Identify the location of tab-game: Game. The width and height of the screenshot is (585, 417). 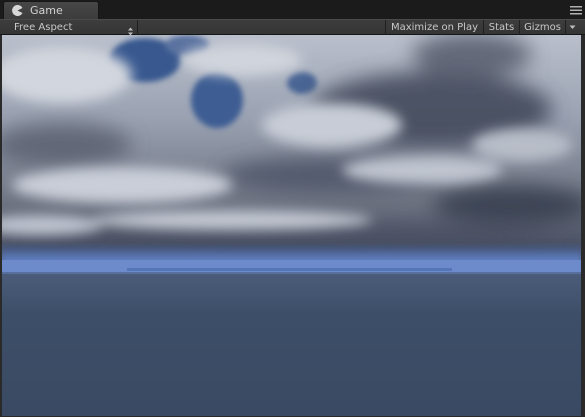
(51, 10).